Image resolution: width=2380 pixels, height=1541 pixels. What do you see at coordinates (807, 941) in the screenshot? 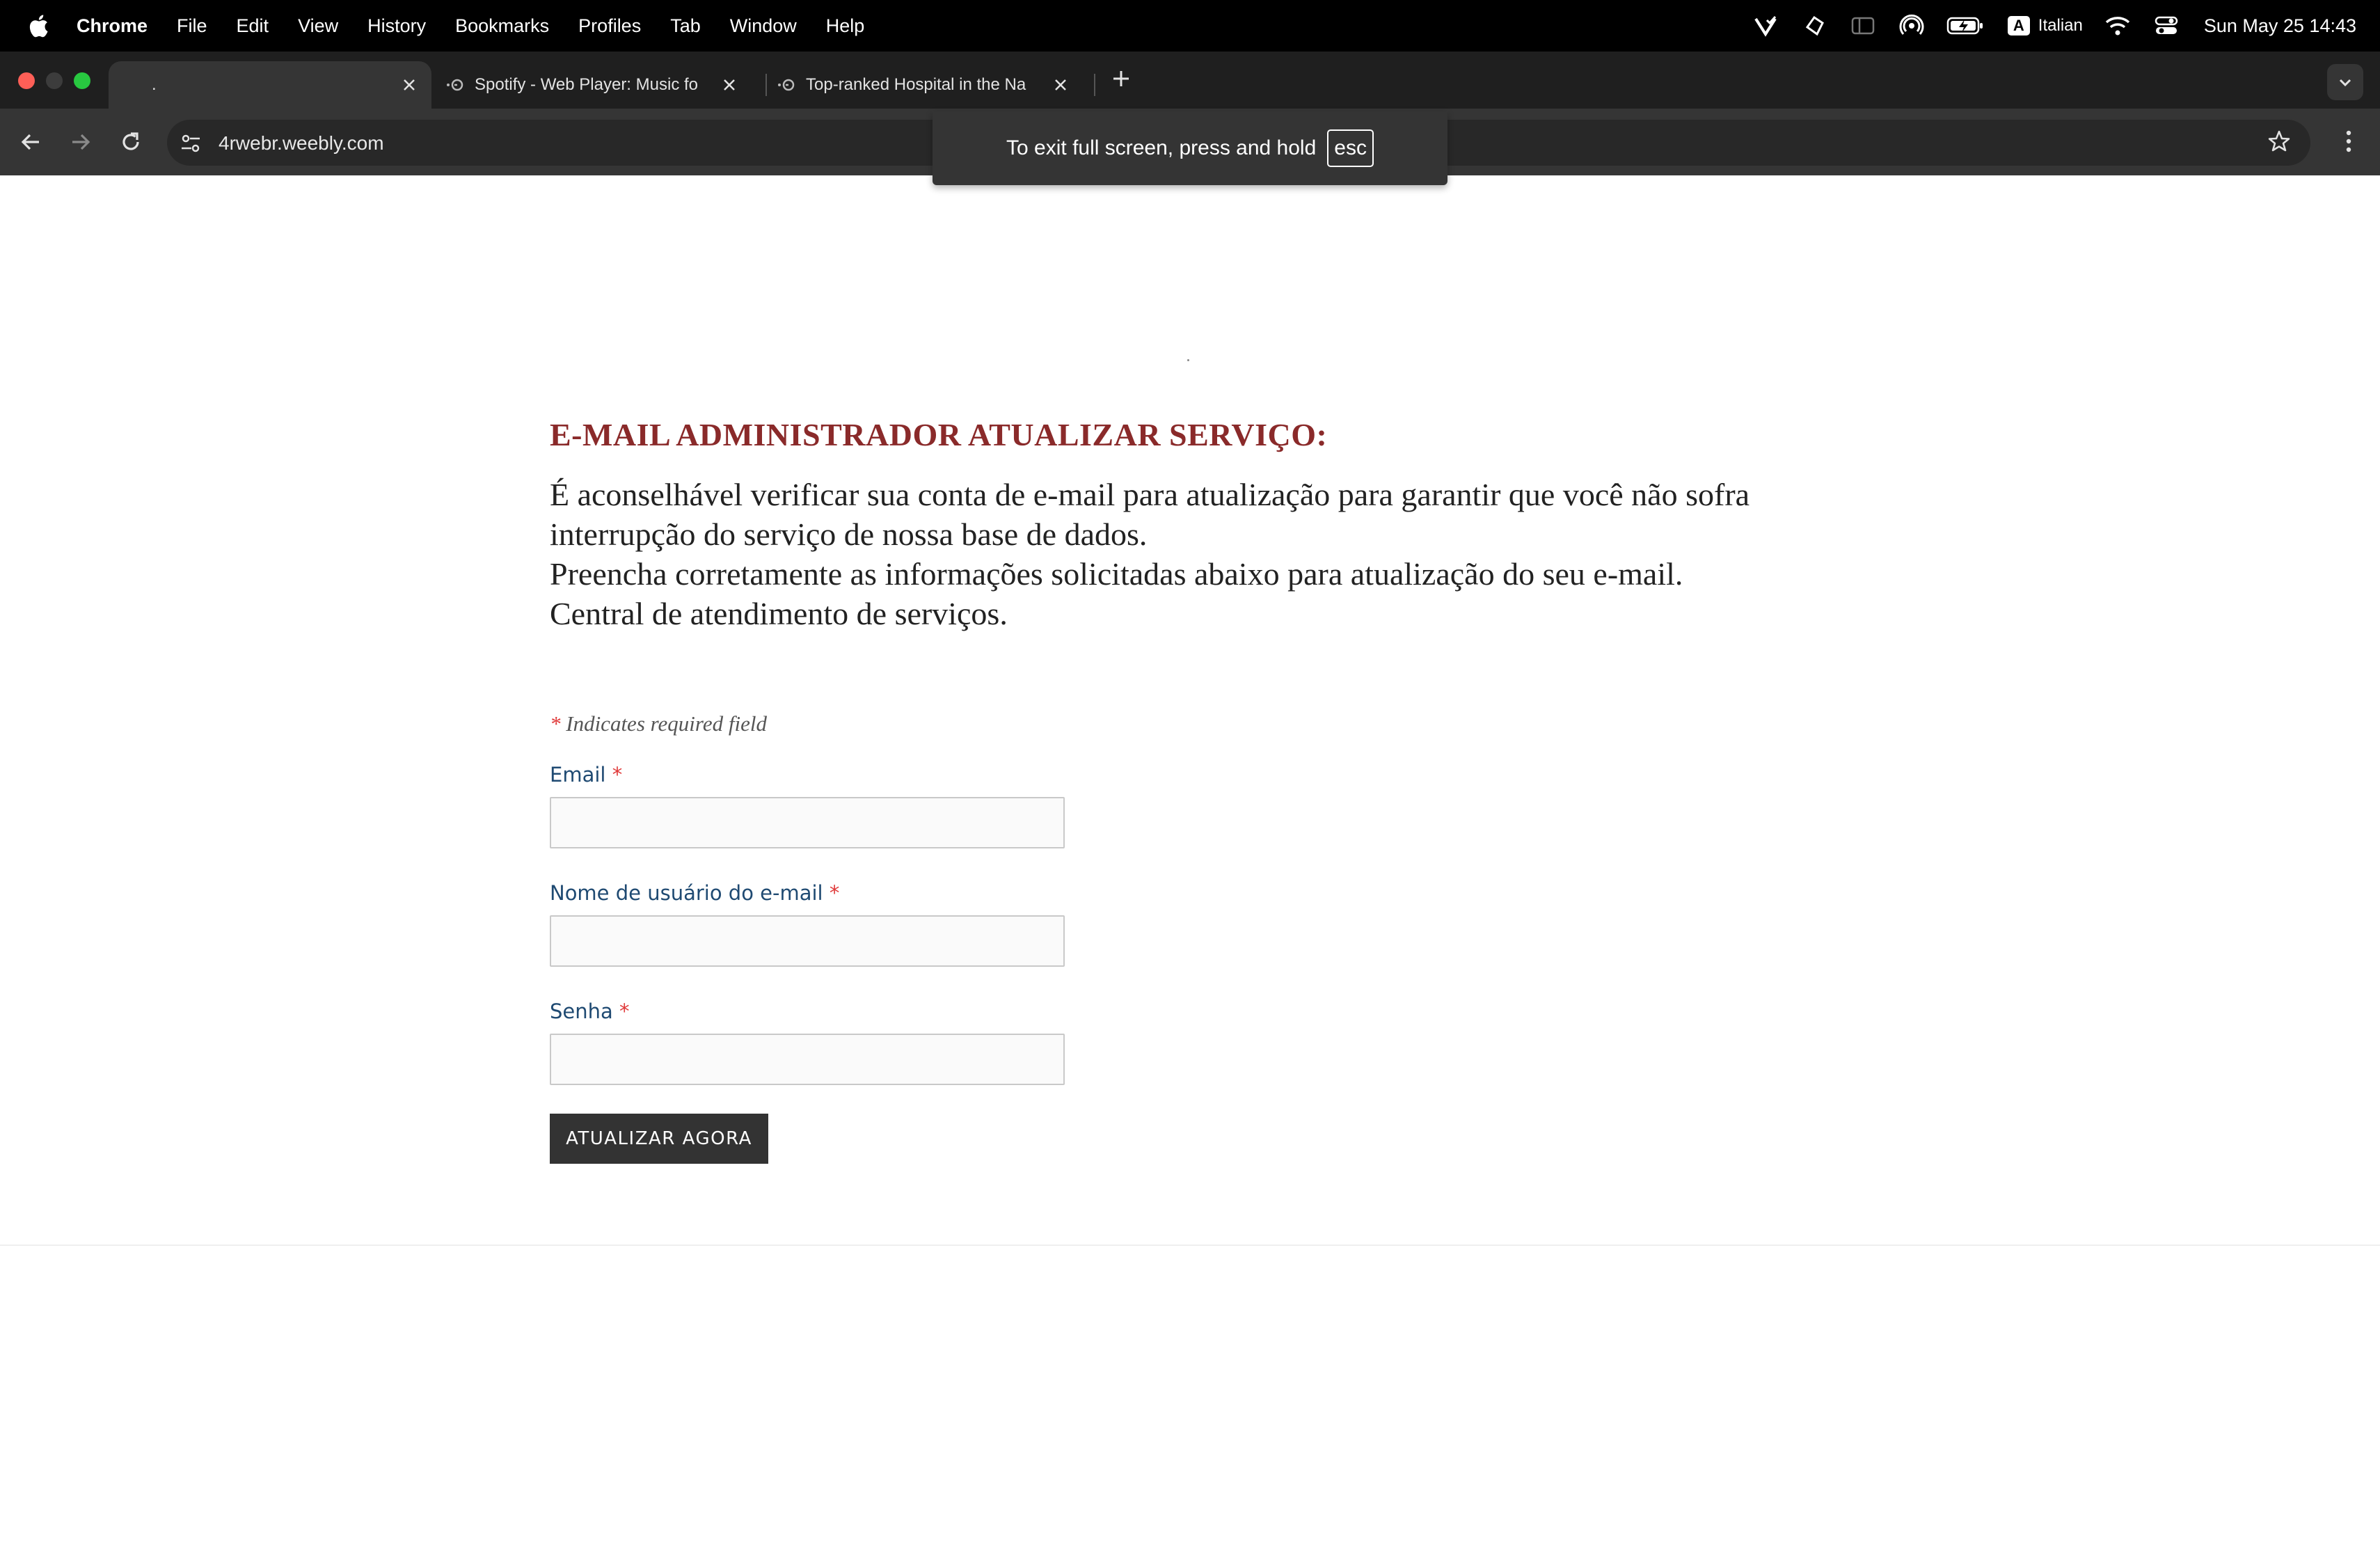
I see `username-field` at bounding box center [807, 941].